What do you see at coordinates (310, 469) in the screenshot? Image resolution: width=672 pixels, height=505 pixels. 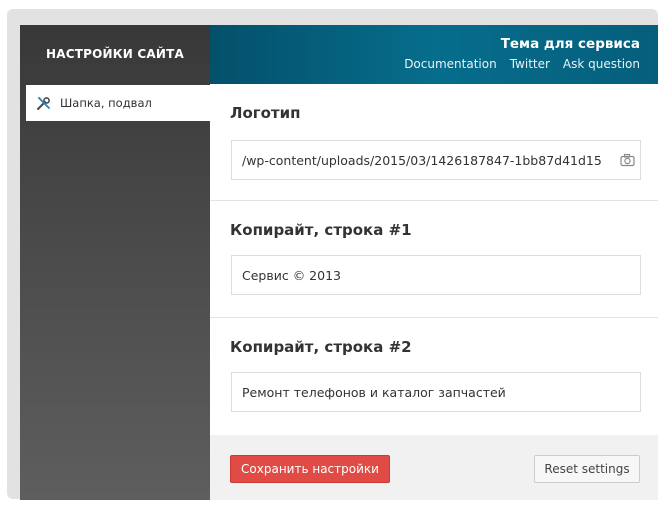 I see `save-settings-button: Сохранить настройки` at bounding box center [310, 469].